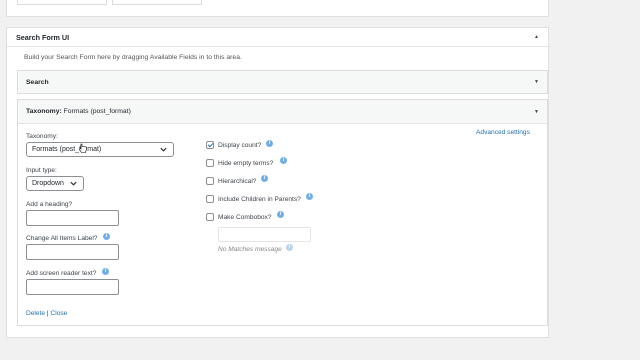 The width and height of the screenshot is (640, 360). Describe the element at coordinates (37, 82) in the screenshot. I see `search-field-title: Search` at that location.